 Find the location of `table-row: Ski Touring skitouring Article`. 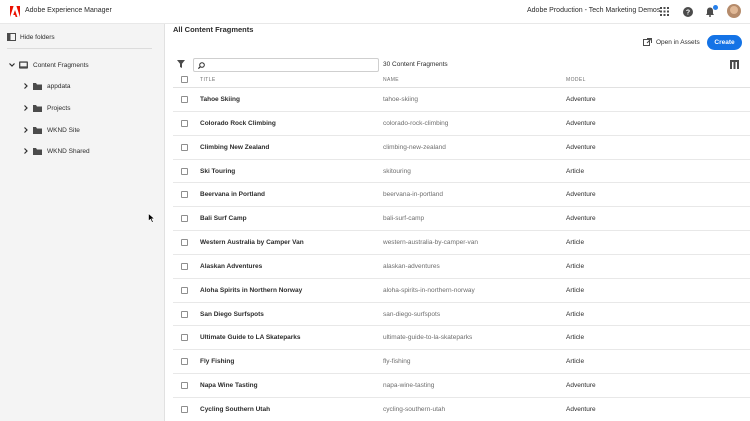

table-row: Ski Touring skitouring Article is located at coordinates (461, 172).